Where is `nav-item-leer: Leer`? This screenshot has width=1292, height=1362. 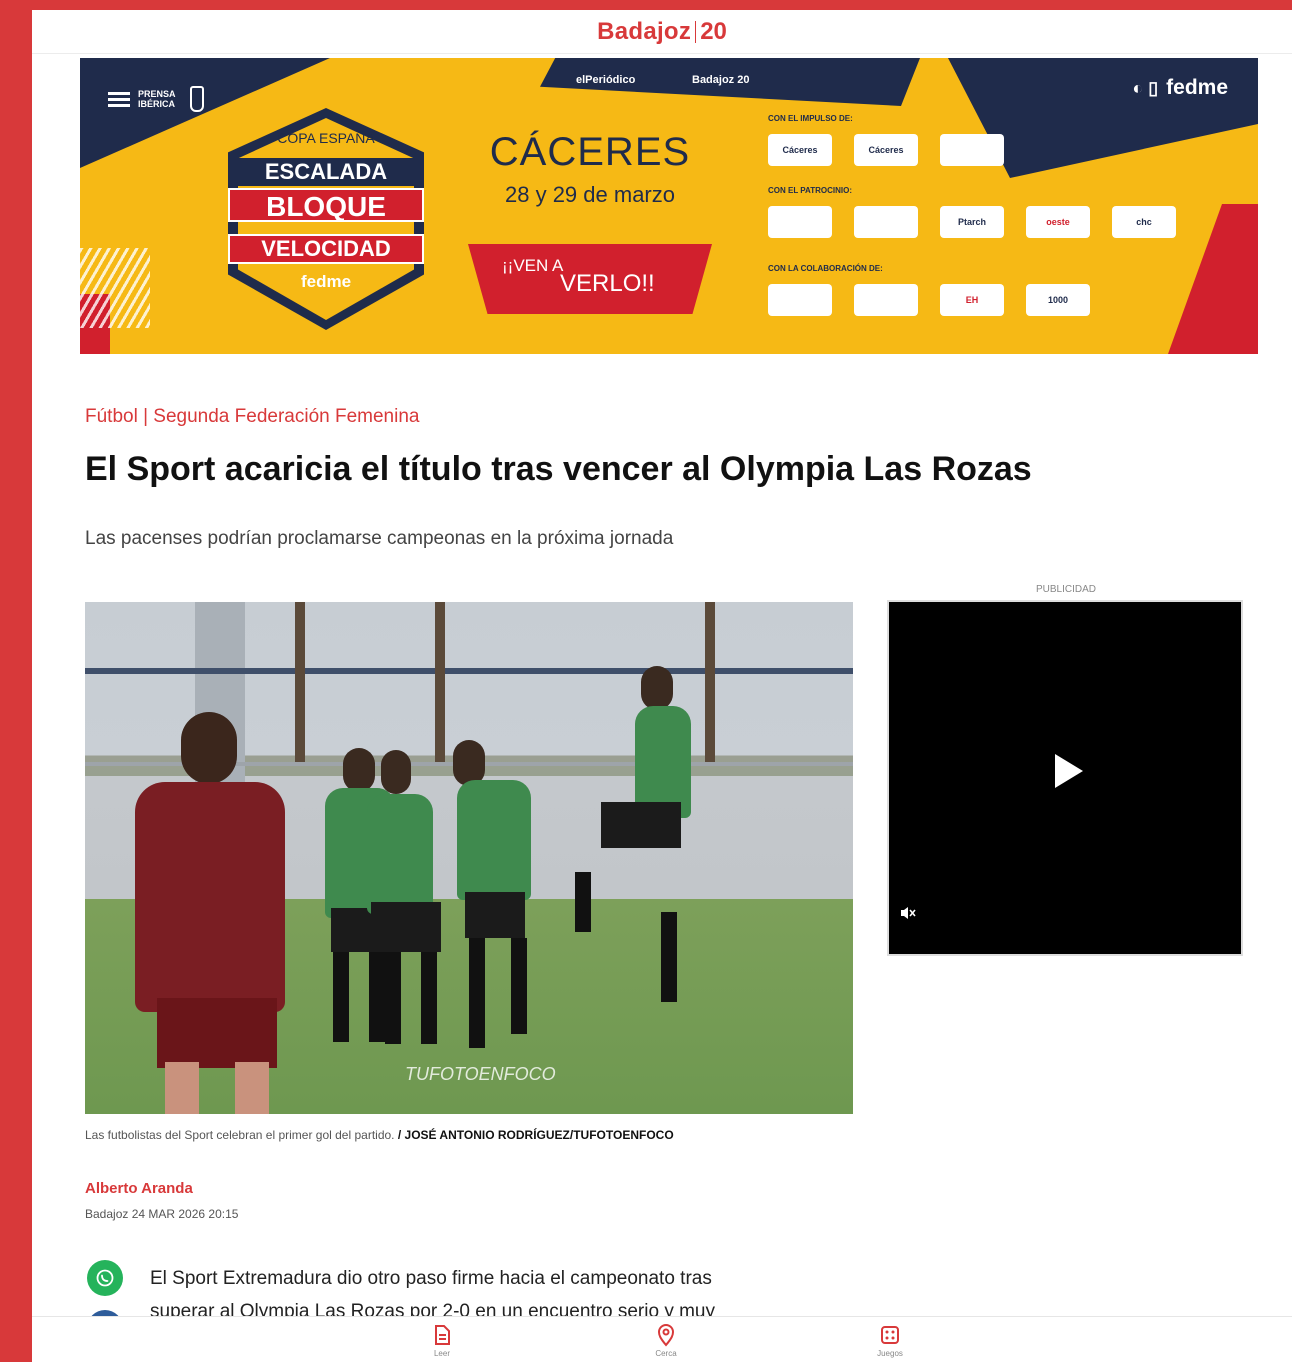 nav-item-leer: Leer is located at coordinates (442, 1340).